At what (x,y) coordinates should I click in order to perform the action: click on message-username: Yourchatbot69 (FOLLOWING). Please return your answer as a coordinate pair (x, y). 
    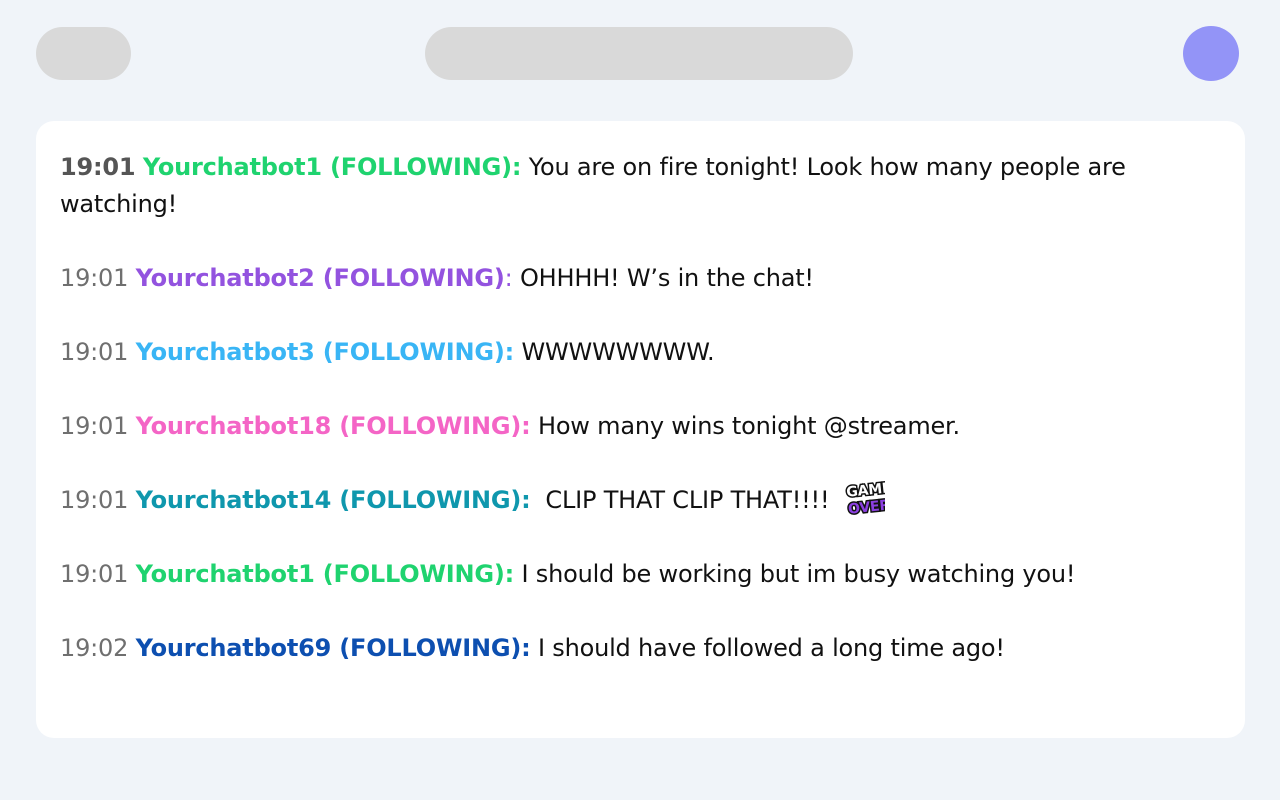
    Looking at the image, I should click on (329, 648).